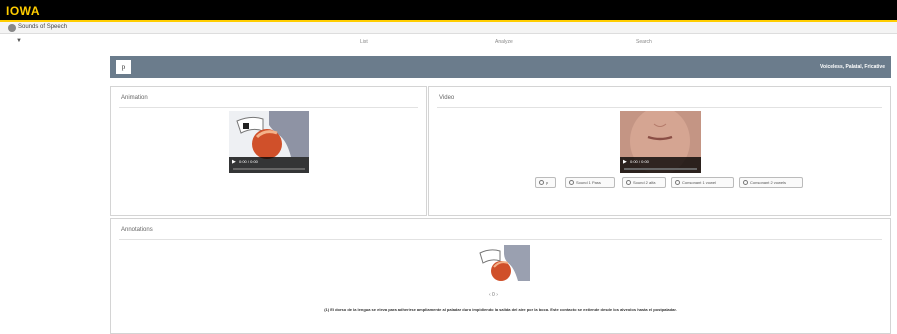 The width and height of the screenshot is (897, 334). I want to click on app-bar: Sounds of Speech, so click(448, 28).